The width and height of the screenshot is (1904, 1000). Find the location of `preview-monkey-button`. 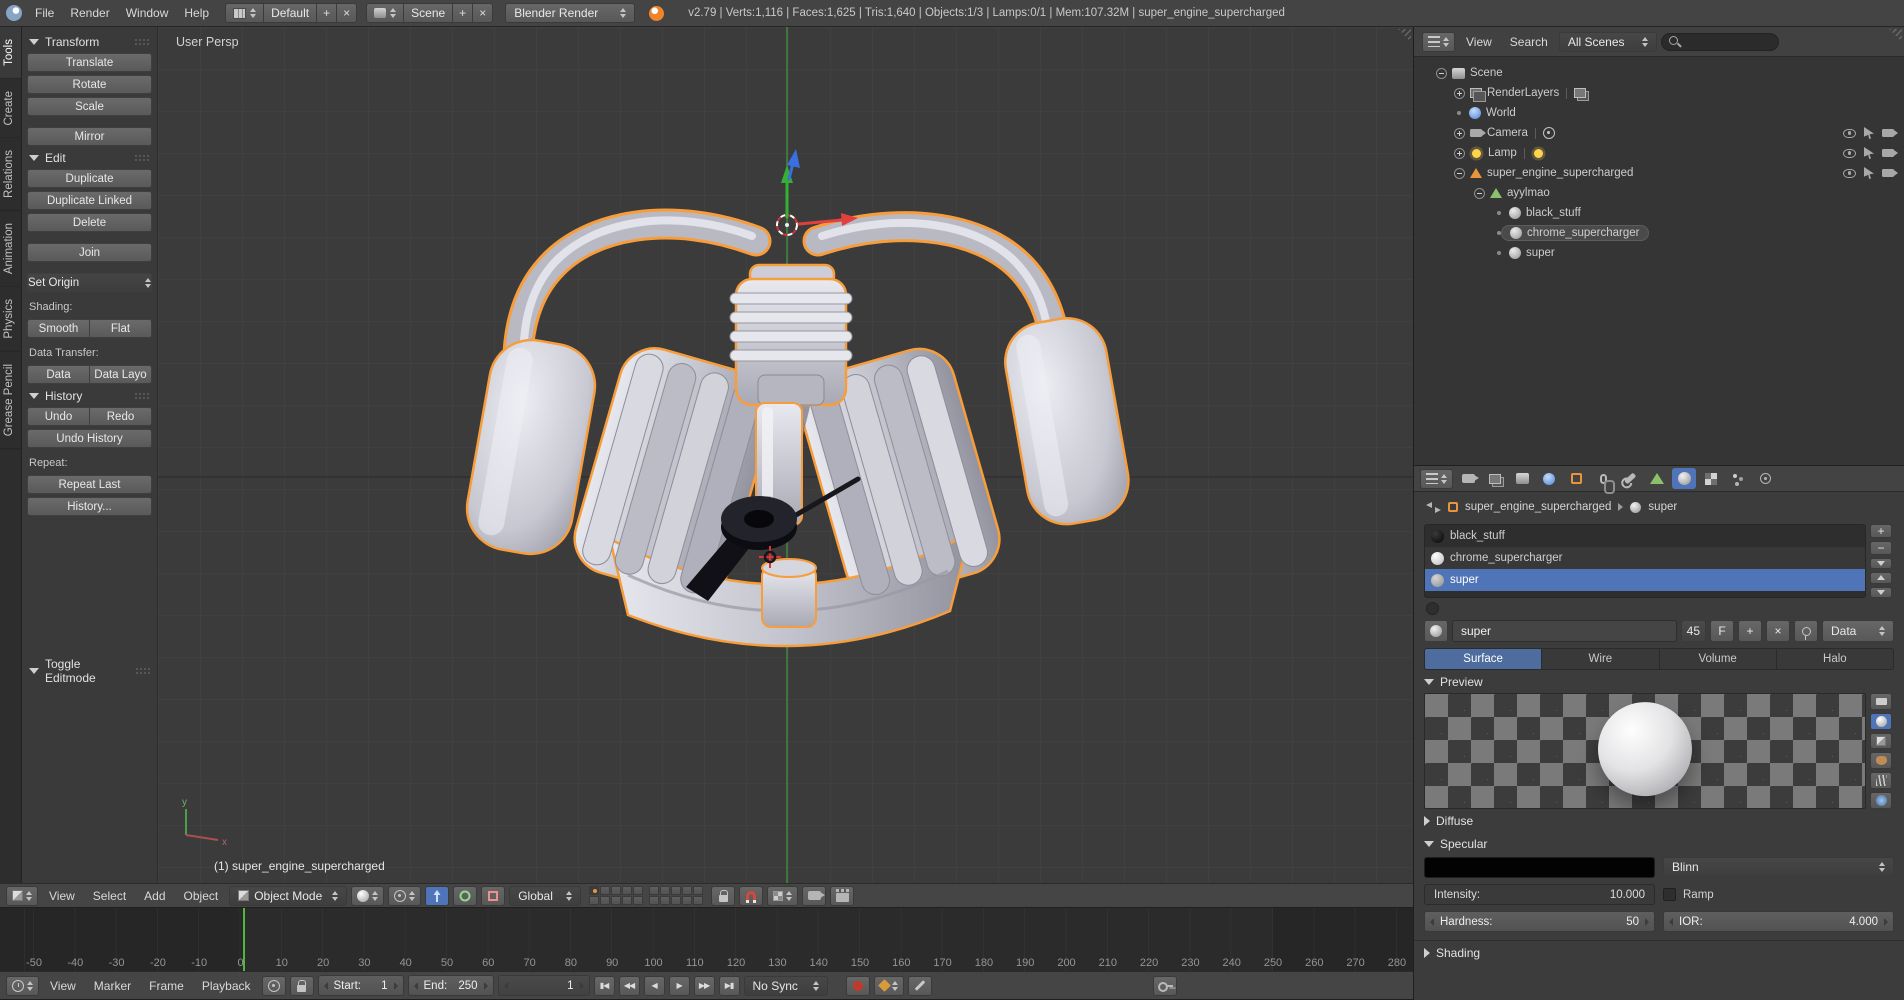

preview-monkey-button is located at coordinates (1881, 761).